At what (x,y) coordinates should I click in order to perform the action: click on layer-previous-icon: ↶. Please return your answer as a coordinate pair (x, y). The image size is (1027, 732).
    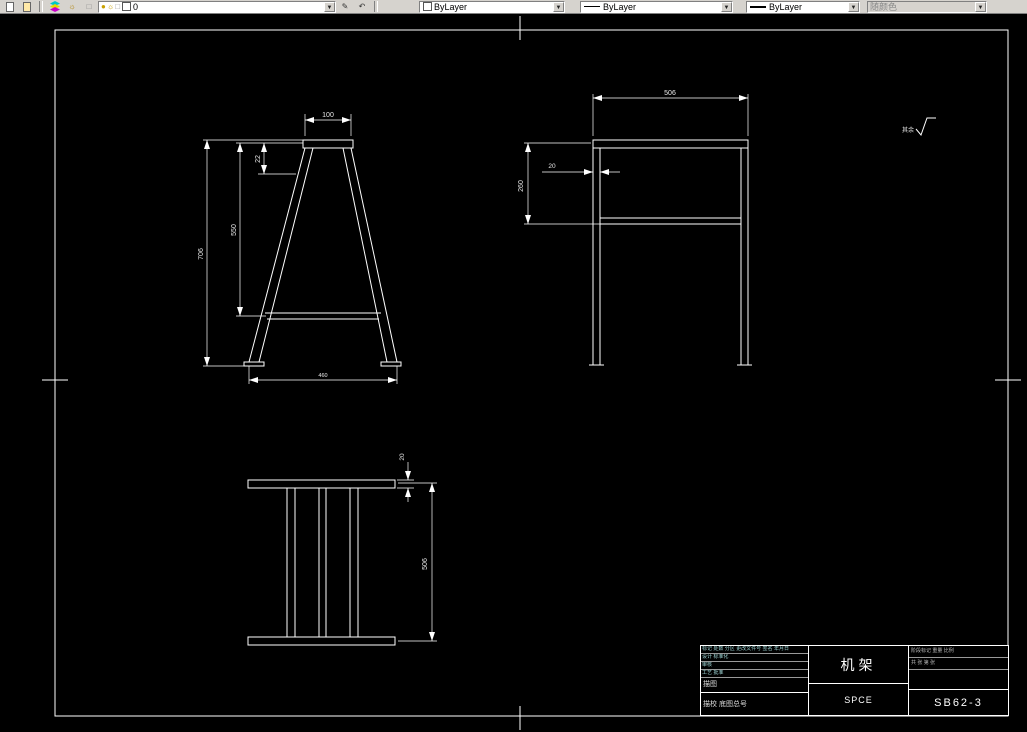
    Looking at the image, I should click on (362, 6).